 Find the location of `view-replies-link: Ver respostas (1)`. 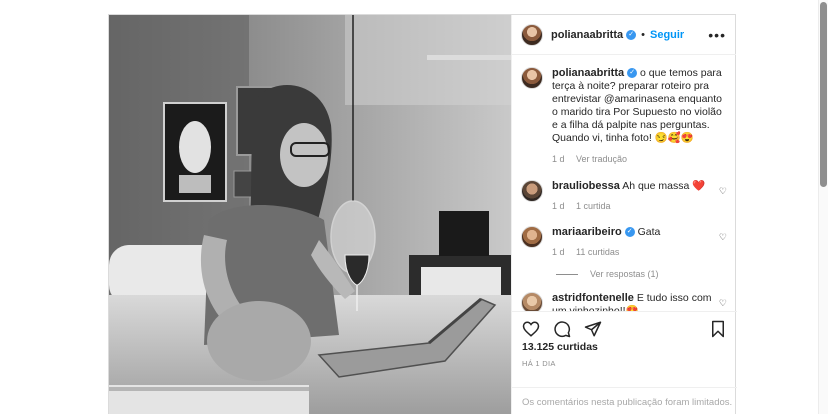

view-replies-link: Ver respostas (1) is located at coordinates (641, 274).